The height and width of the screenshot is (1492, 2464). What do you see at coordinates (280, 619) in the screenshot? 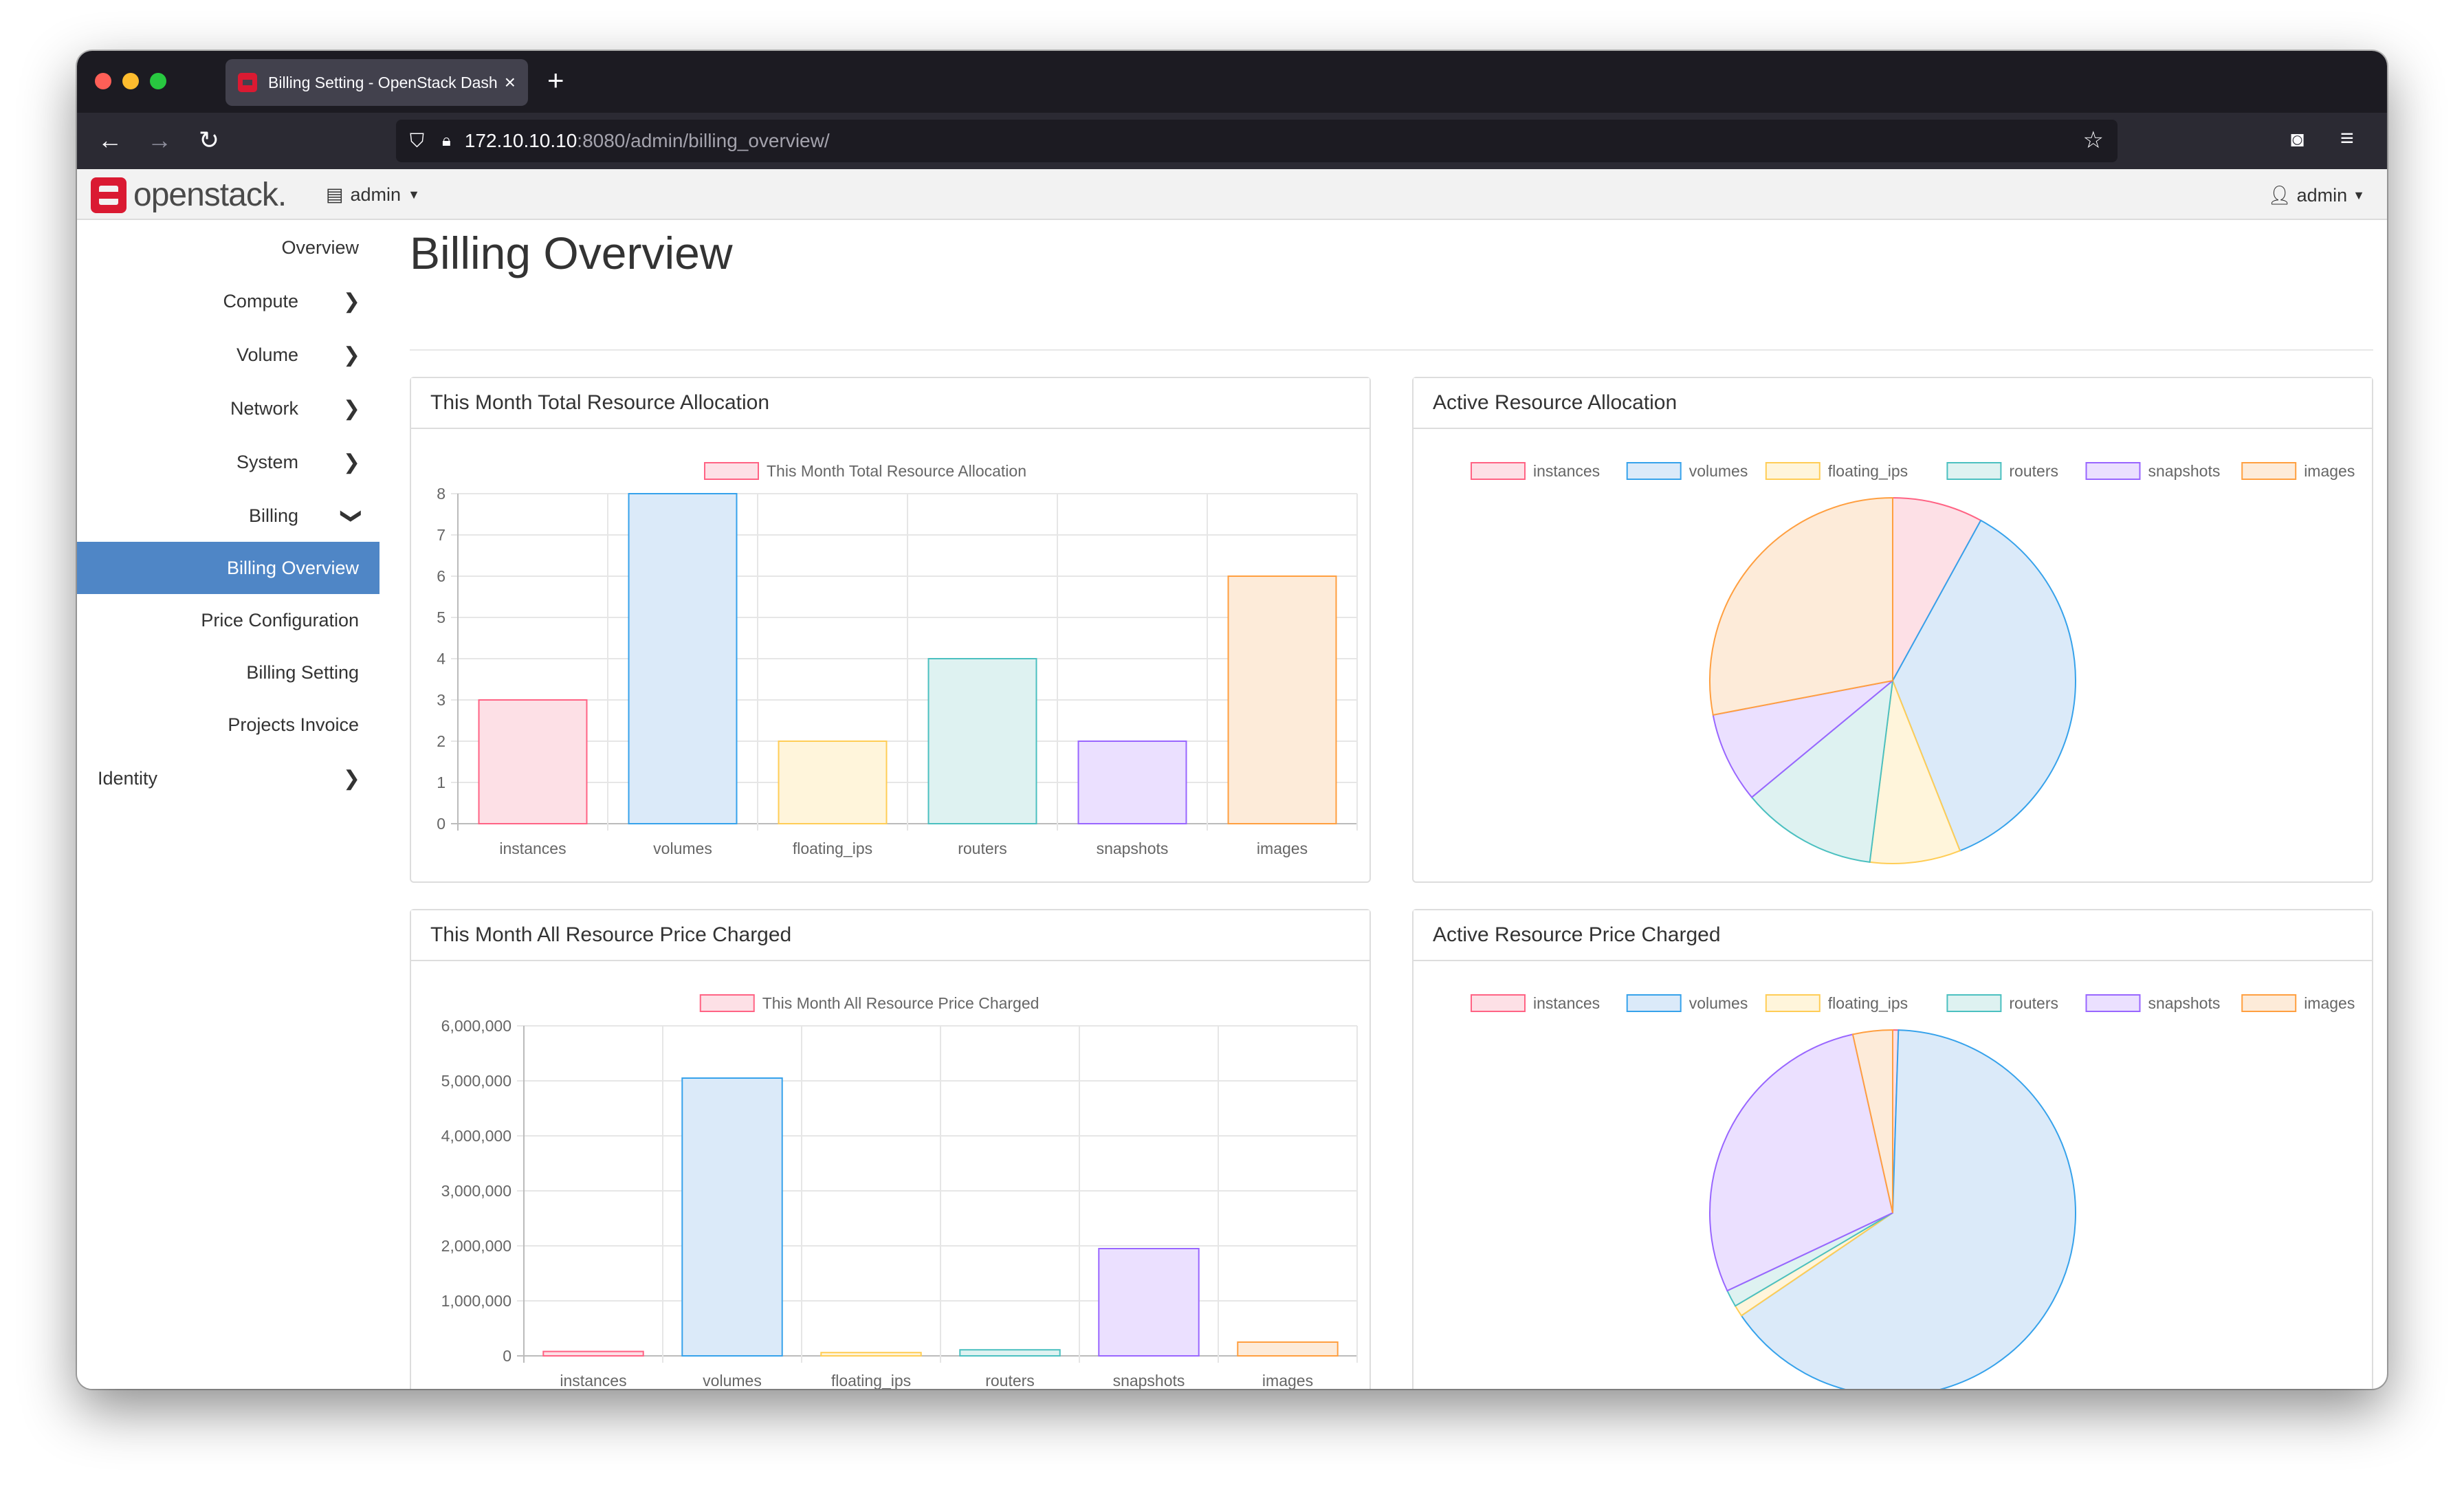
I see `sidebar-item-label: Price Configuration` at bounding box center [280, 619].